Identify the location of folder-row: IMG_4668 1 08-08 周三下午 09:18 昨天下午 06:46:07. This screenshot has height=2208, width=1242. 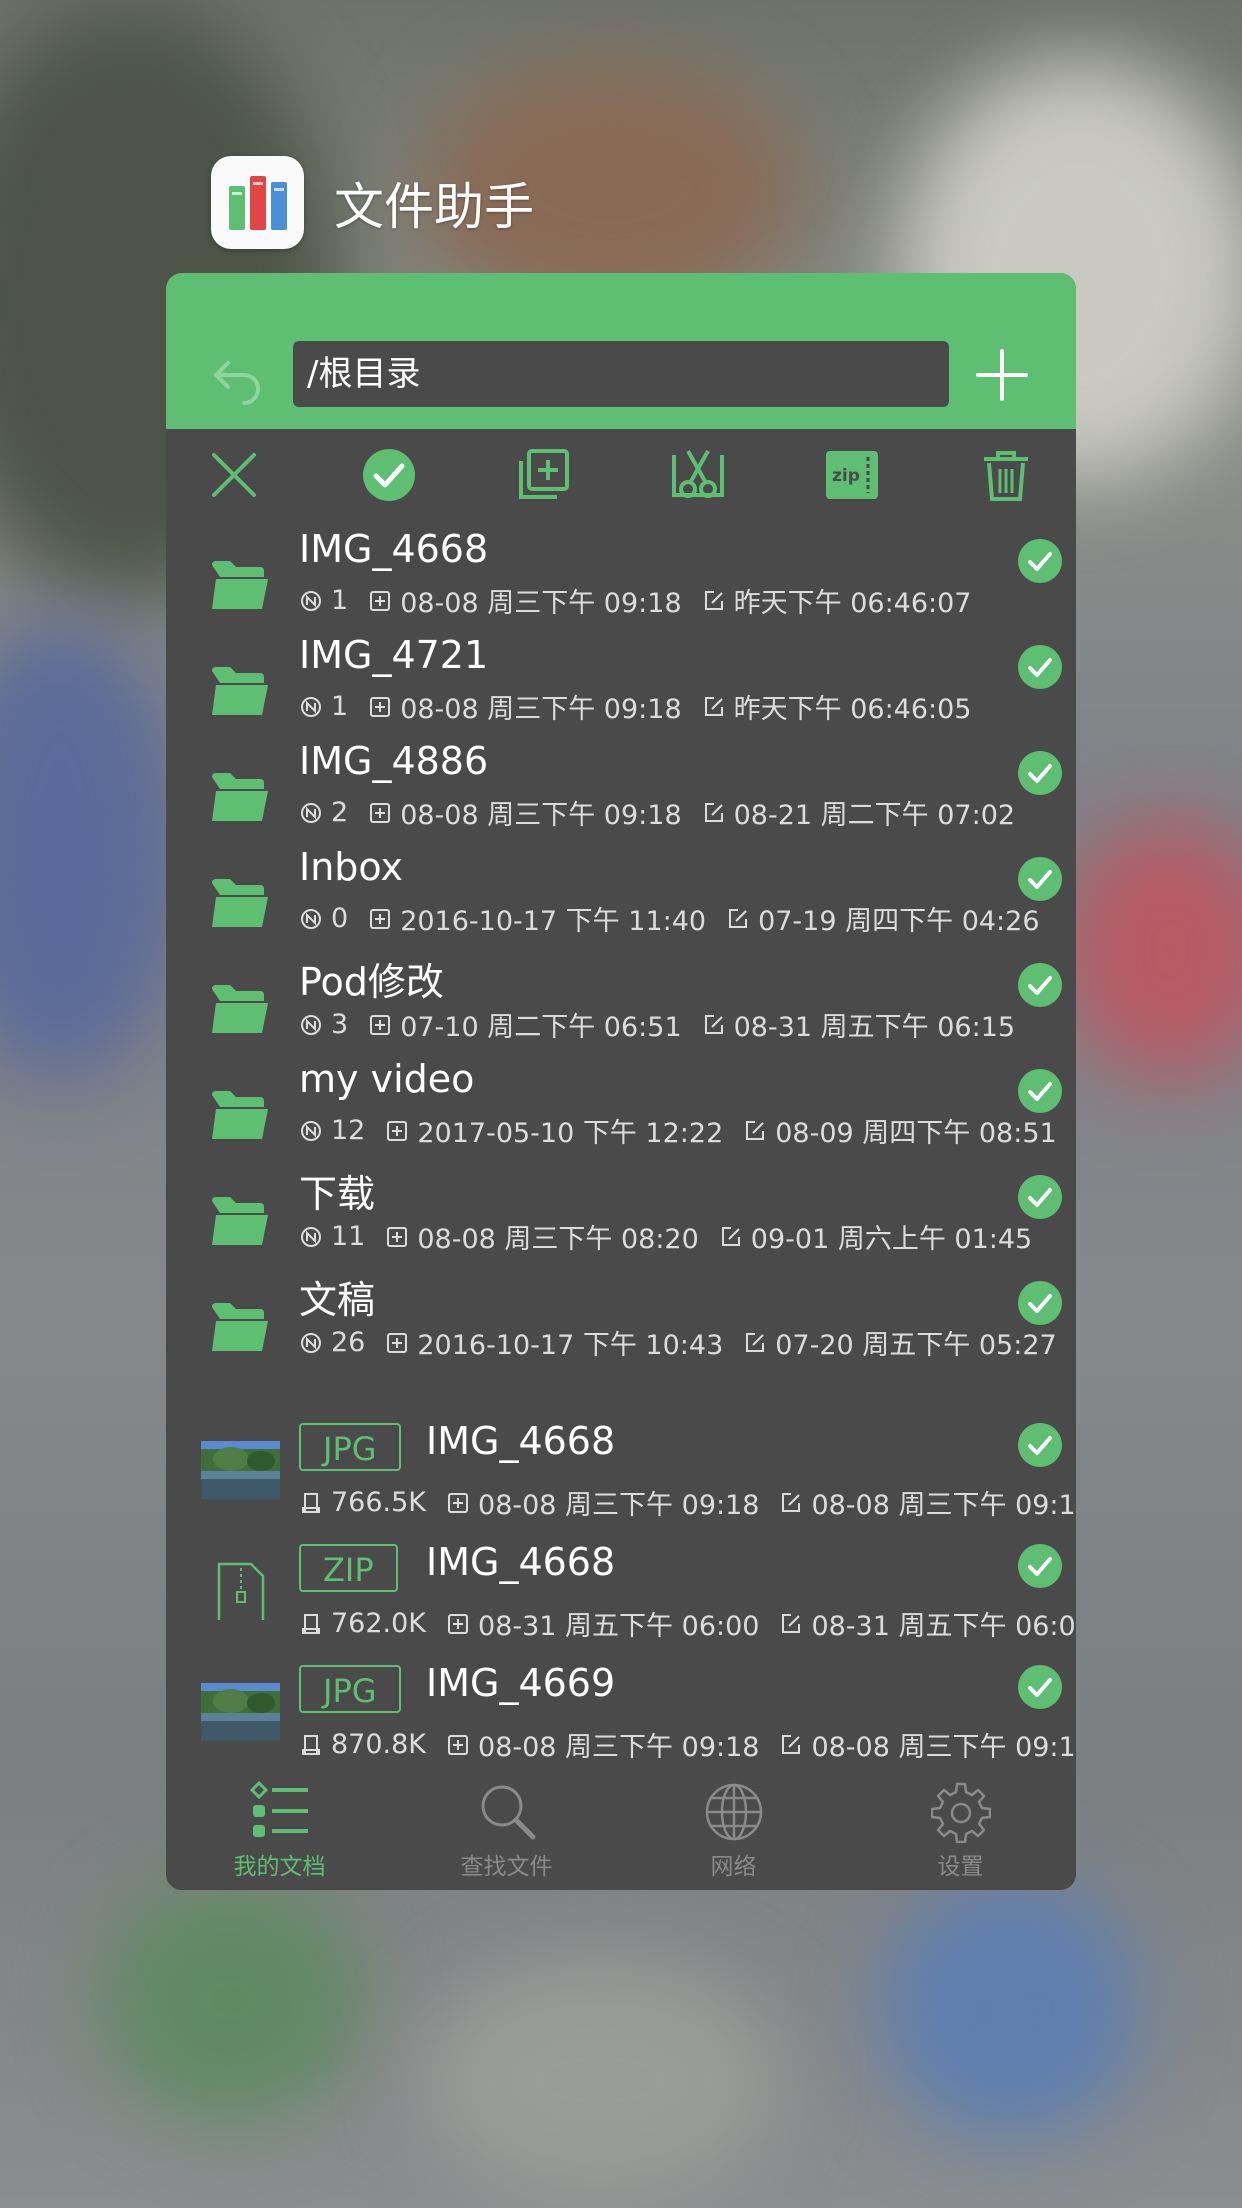
(621, 576).